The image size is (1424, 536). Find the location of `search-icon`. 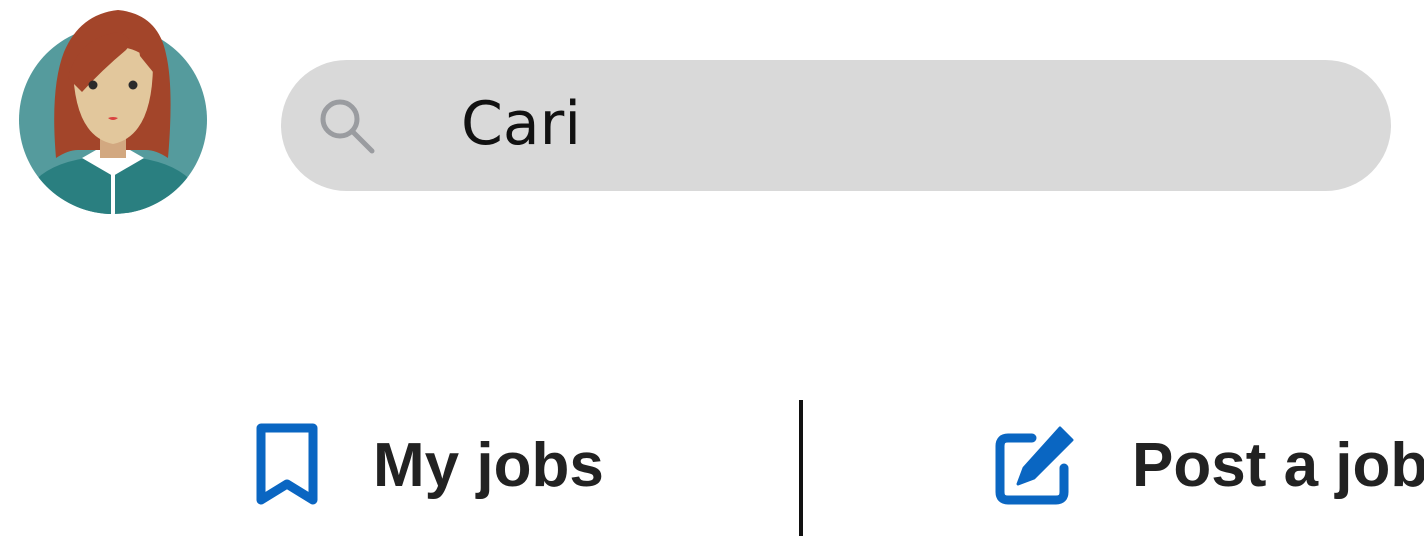

search-icon is located at coordinates (347, 126).